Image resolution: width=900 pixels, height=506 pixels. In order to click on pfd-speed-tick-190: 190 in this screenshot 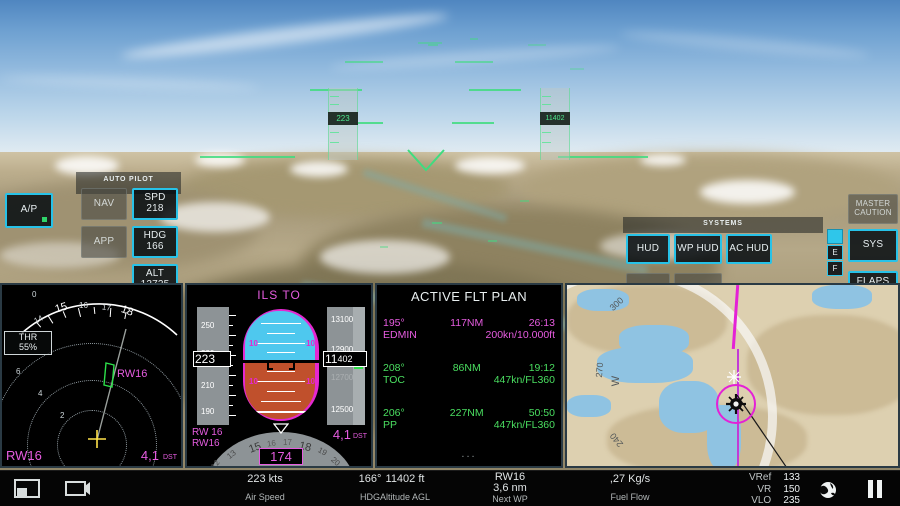, I will do `click(208, 411)`.